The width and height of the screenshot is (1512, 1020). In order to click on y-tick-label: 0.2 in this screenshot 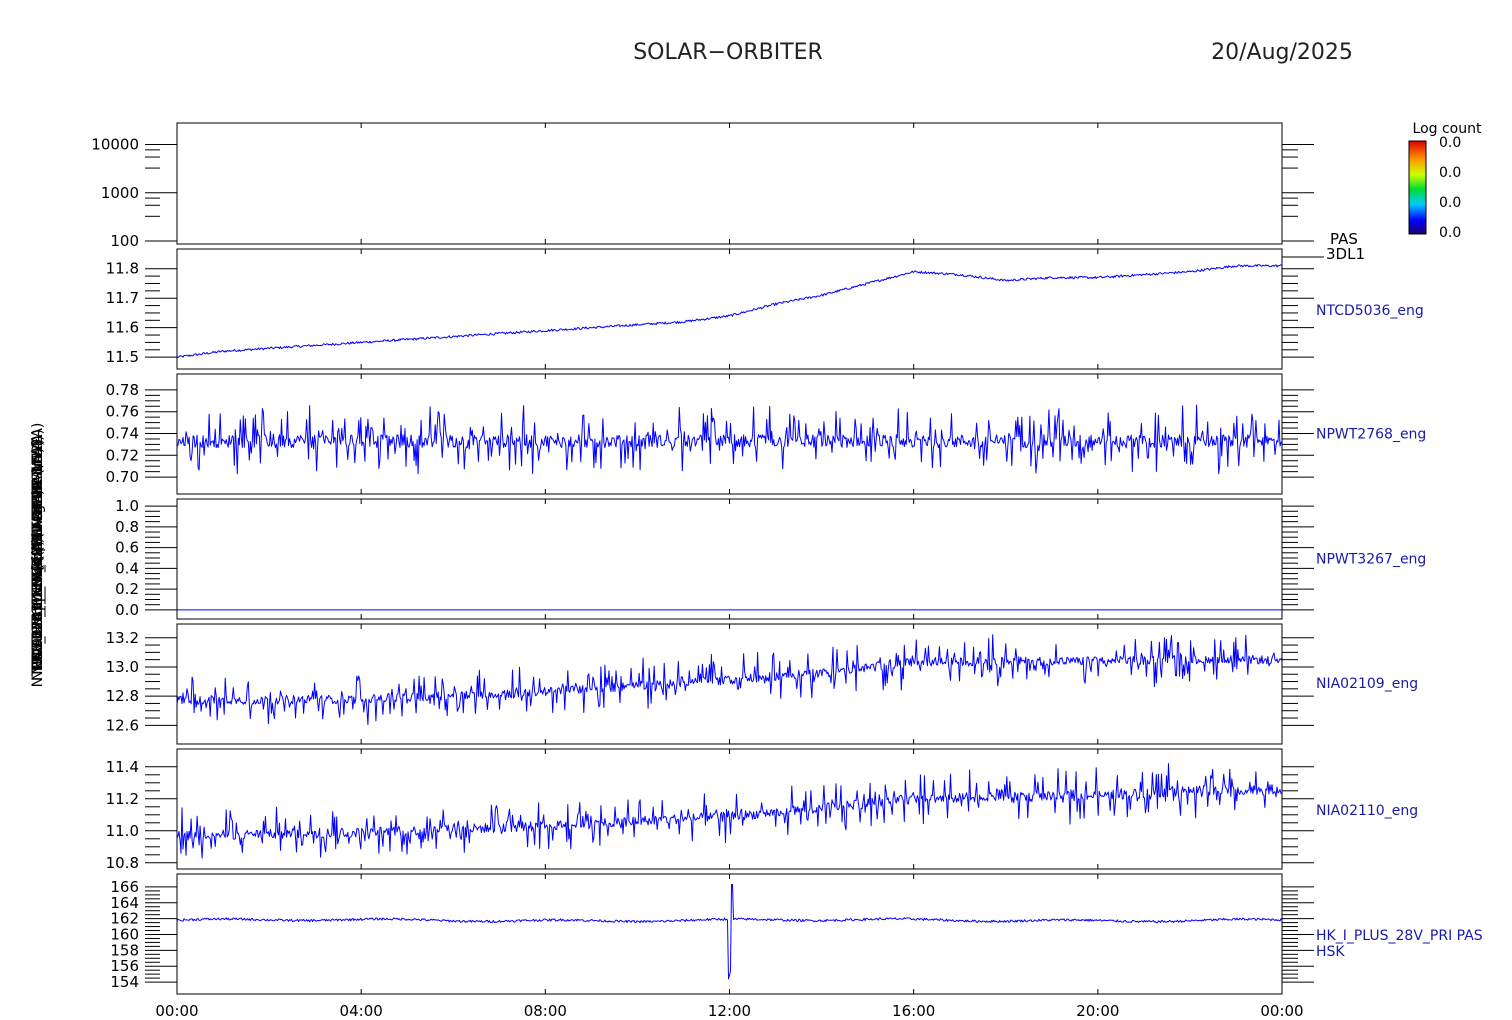, I will do `click(127, 589)`.